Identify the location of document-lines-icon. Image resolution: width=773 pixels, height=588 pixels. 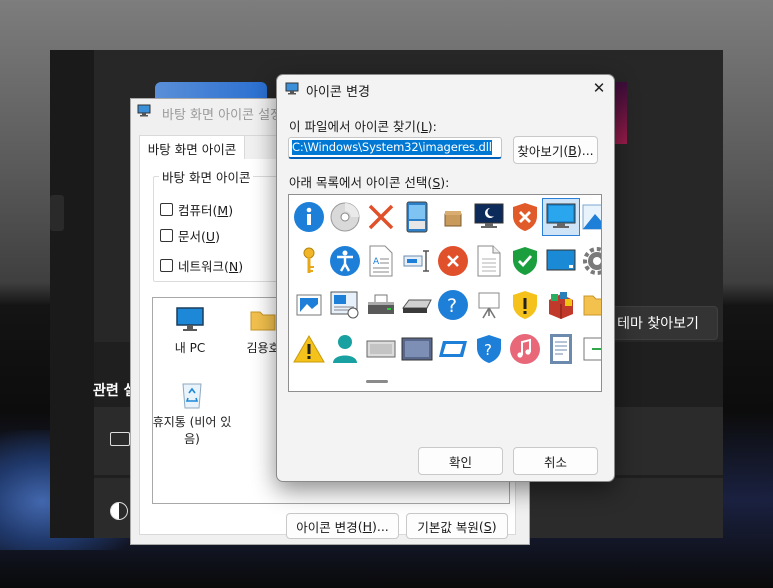
(561, 349).